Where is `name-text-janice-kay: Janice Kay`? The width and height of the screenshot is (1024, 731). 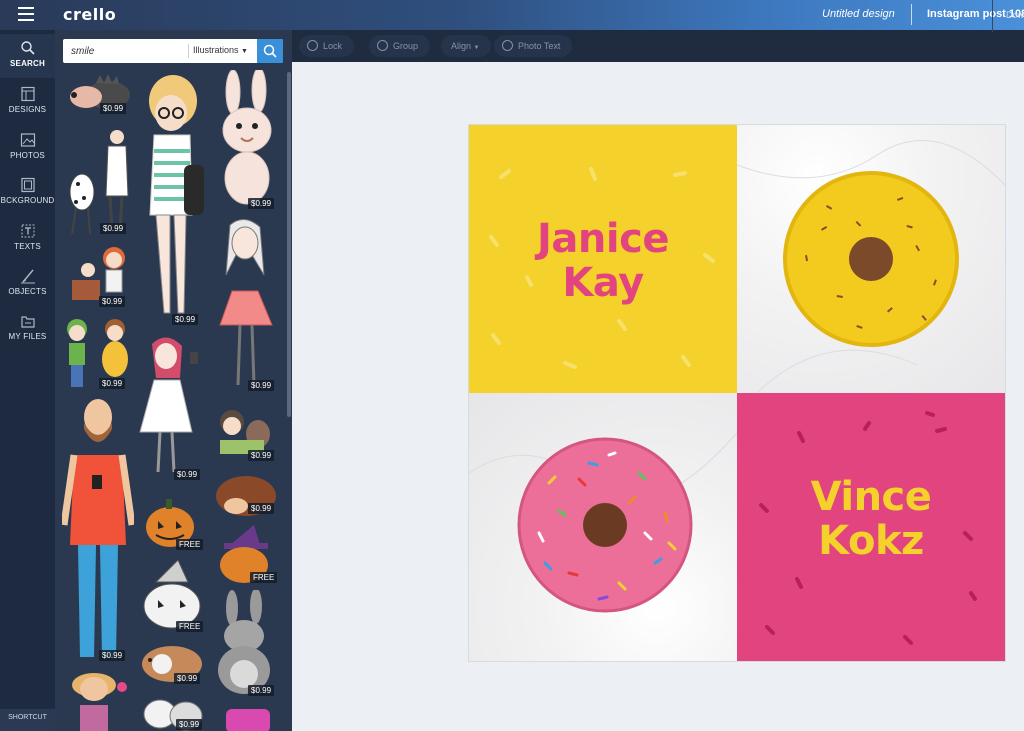
name-text-janice-kay: Janice Kay is located at coordinates (603, 261).